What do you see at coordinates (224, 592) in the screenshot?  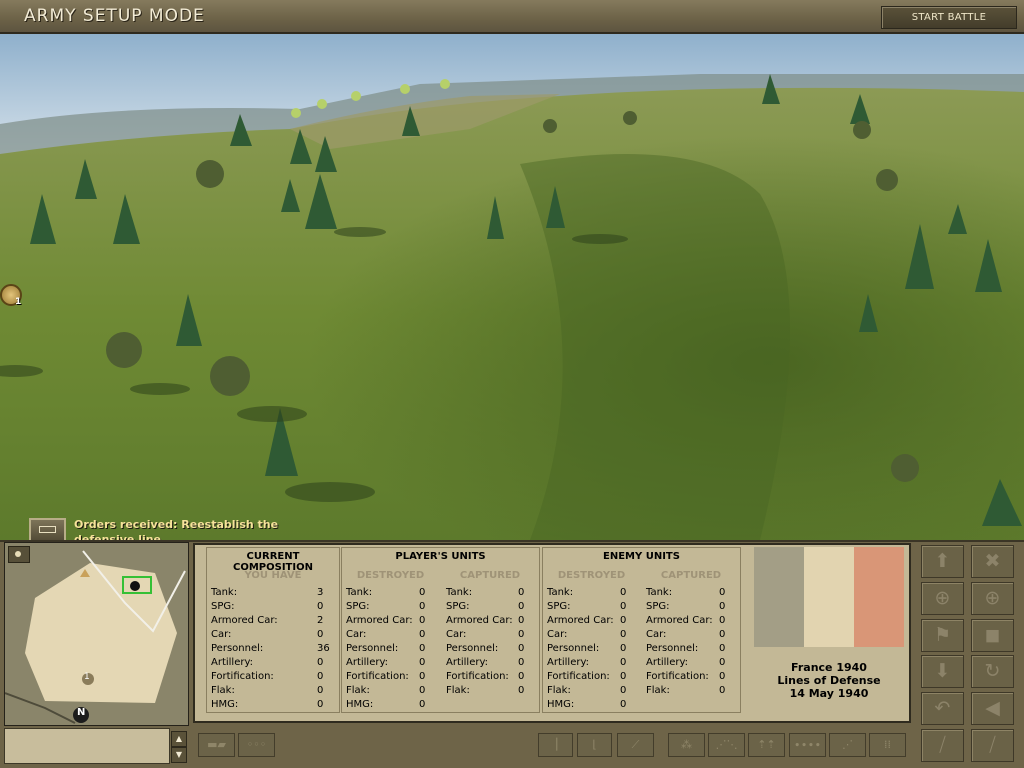 I see `current-row-label: Tank:` at bounding box center [224, 592].